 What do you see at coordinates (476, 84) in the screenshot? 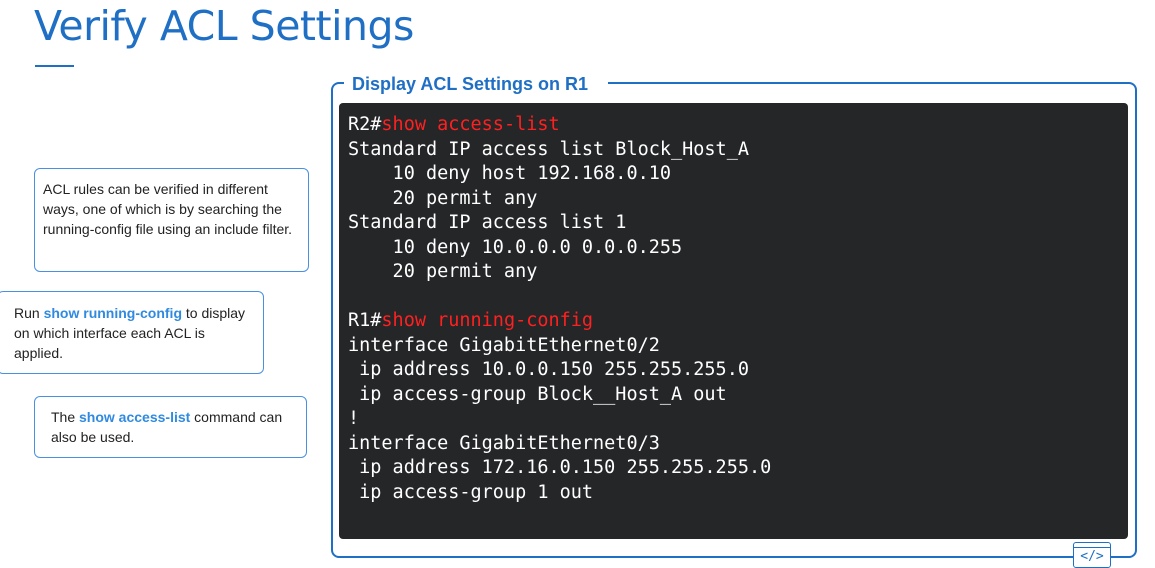
I see `panel-label: Display ACL Settings on R1` at bounding box center [476, 84].